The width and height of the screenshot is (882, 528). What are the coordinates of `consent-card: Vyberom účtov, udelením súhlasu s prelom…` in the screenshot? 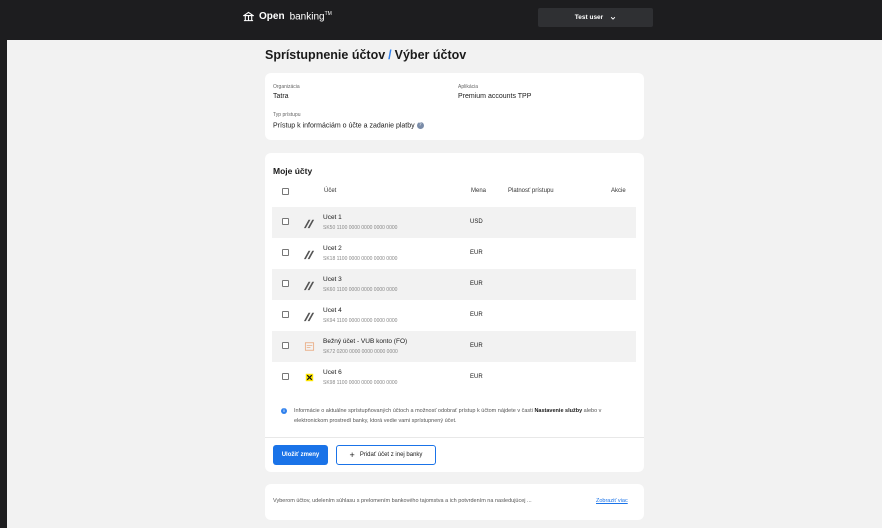 It's located at (454, 502).